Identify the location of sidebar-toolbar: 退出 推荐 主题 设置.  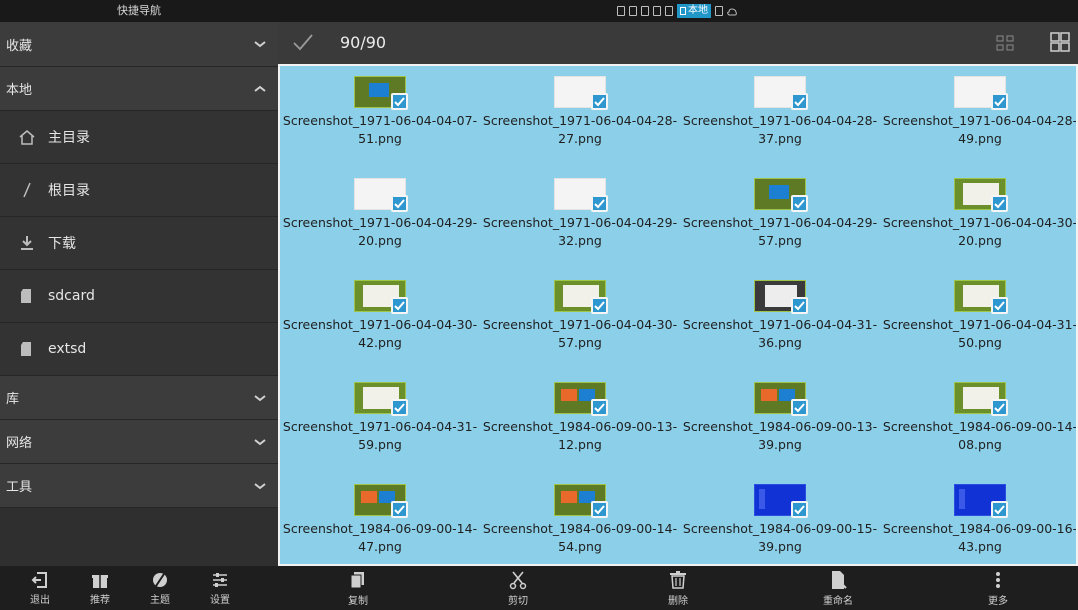
(139, 588).